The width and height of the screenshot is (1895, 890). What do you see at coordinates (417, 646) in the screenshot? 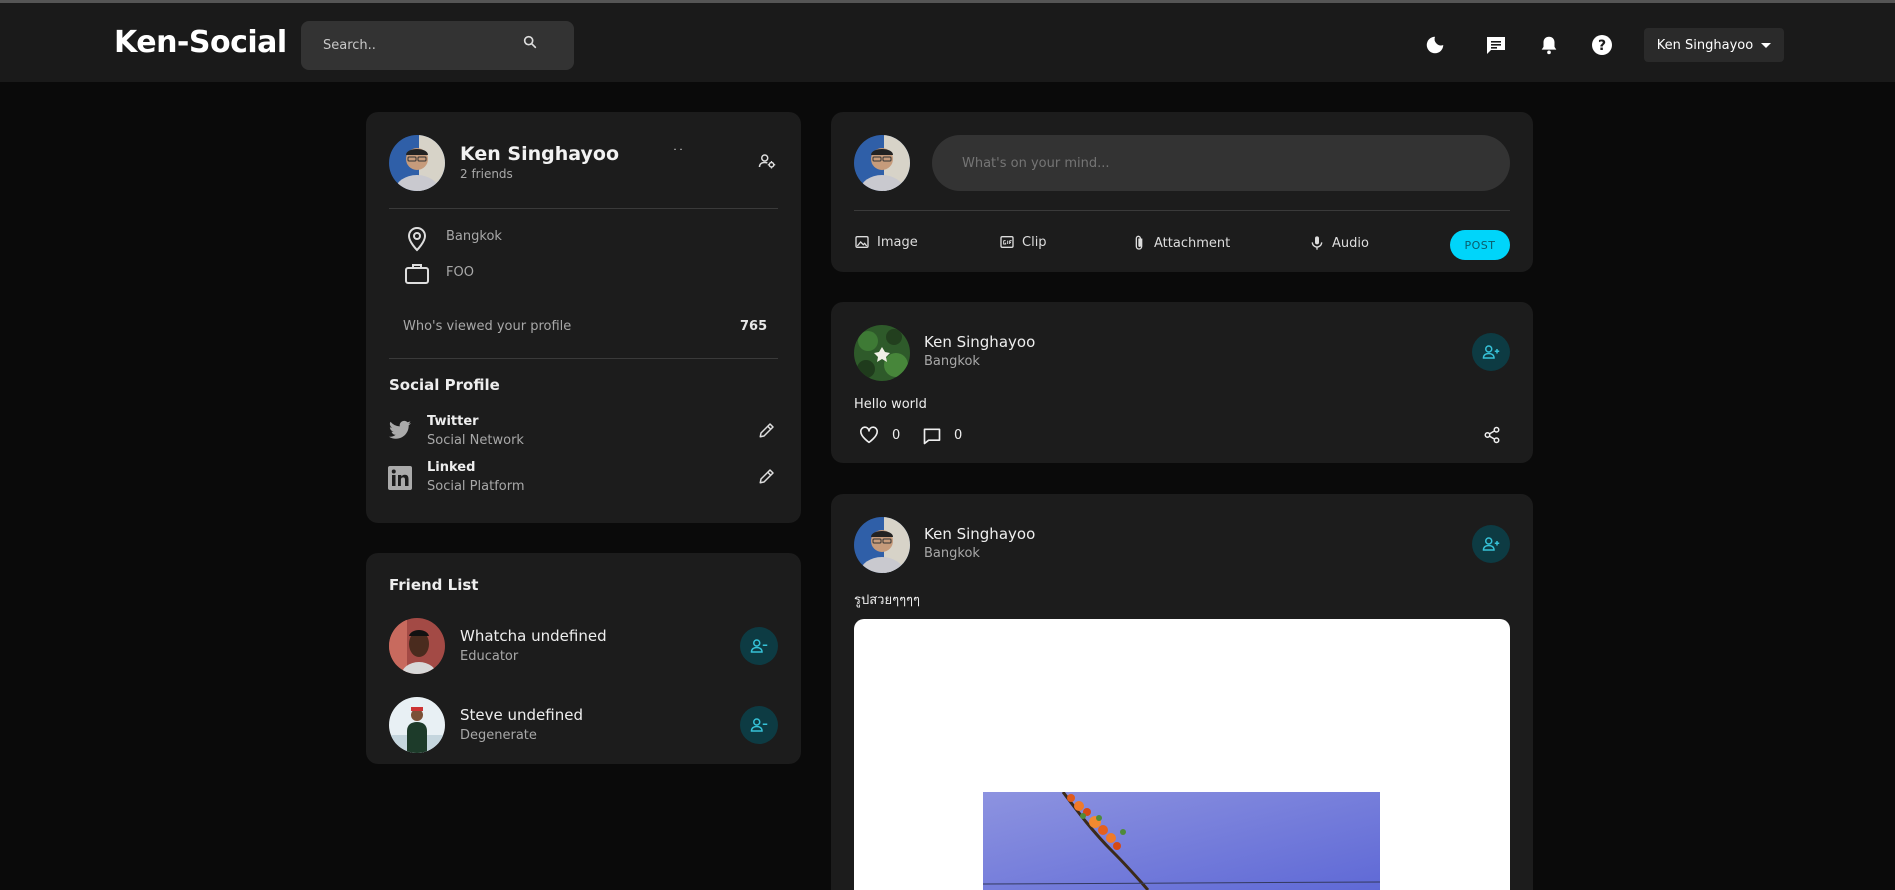
I see `friend-avatar-whatcha` at bounding box center [417, 646].